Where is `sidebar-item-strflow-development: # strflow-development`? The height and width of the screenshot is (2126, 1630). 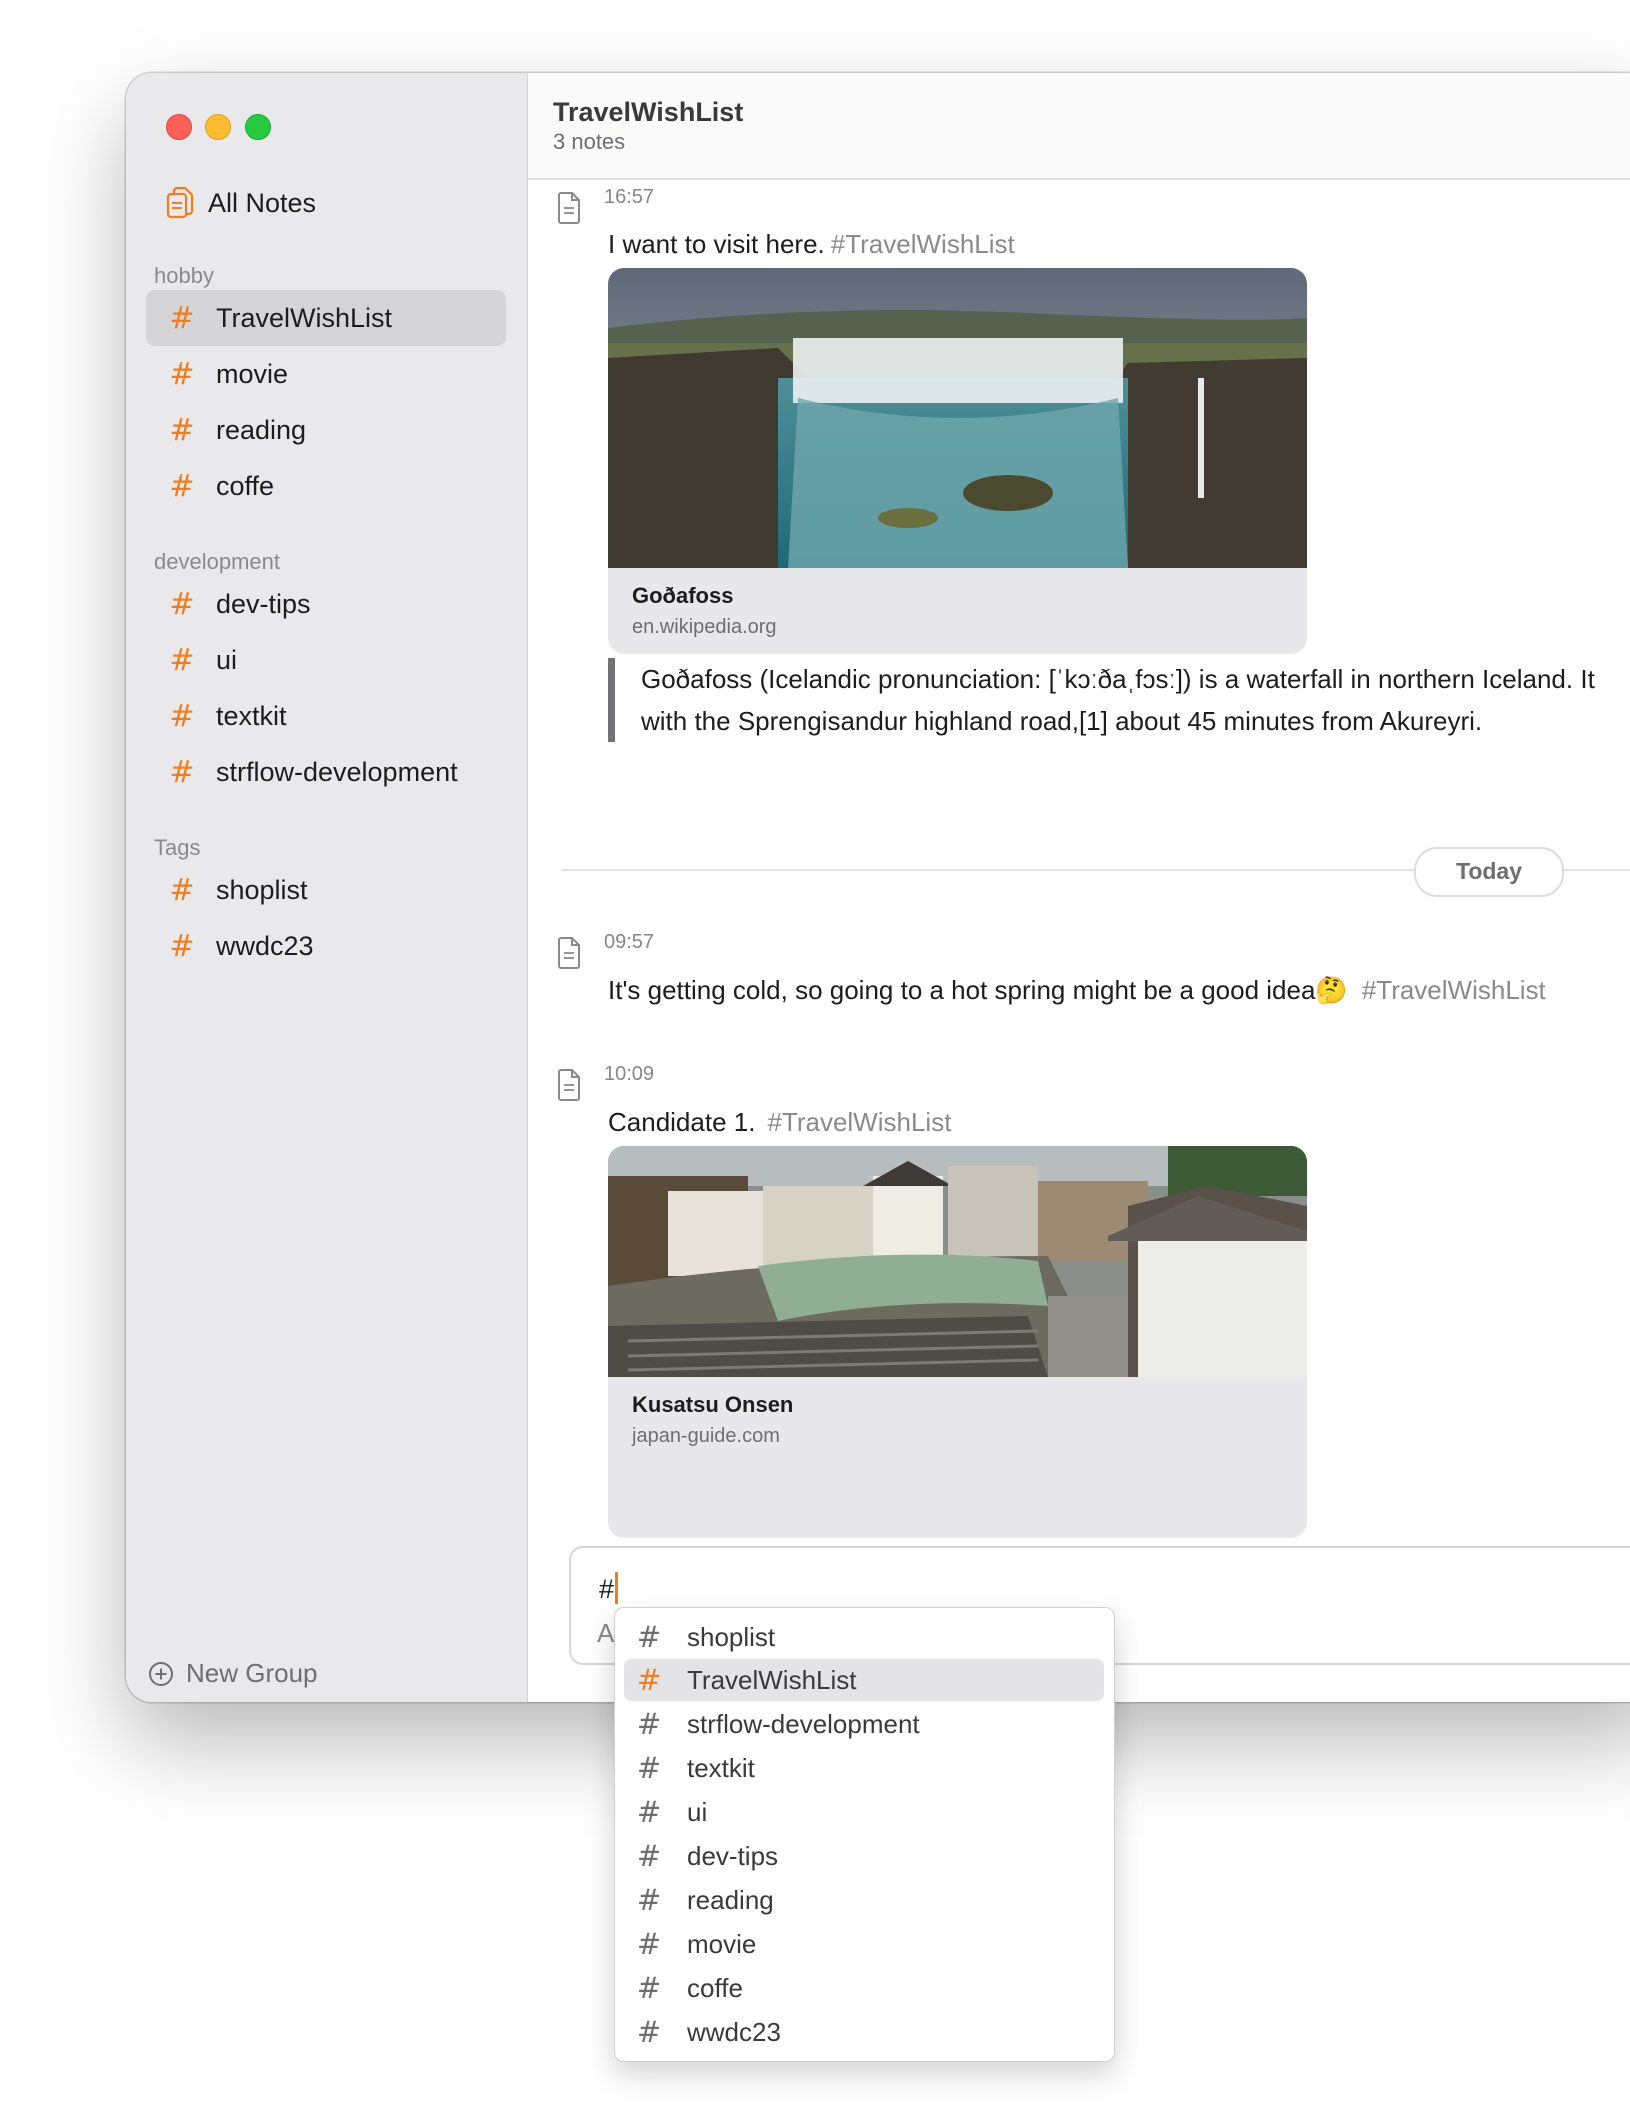
sidebar-item-strflow-development: # strflow-development is located at coordinates (326, 772).